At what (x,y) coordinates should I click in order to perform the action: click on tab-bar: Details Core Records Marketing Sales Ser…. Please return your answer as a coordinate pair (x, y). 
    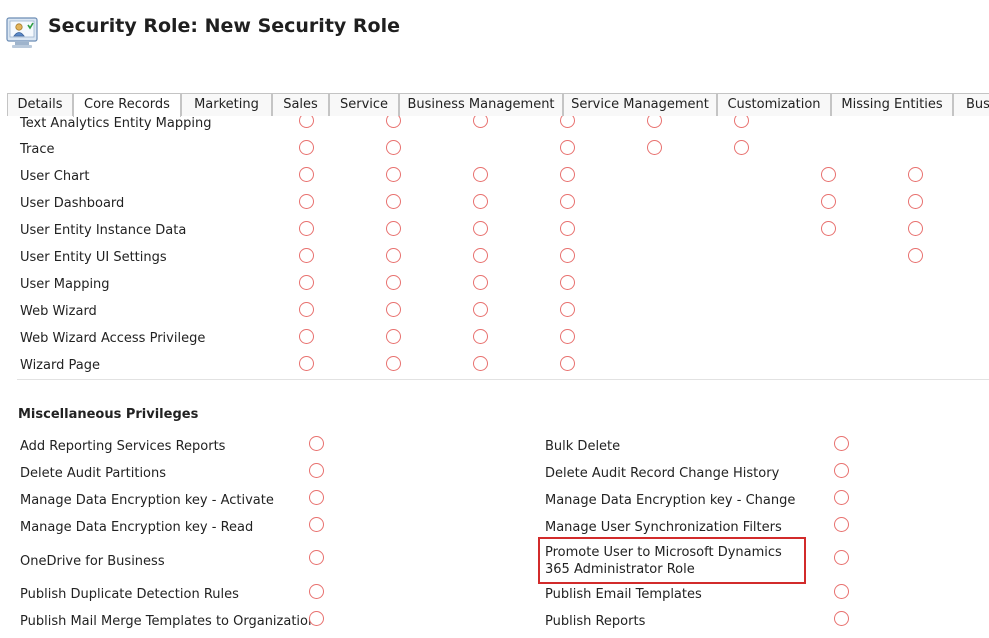
    Looking at the image, I should click on (498, 105).